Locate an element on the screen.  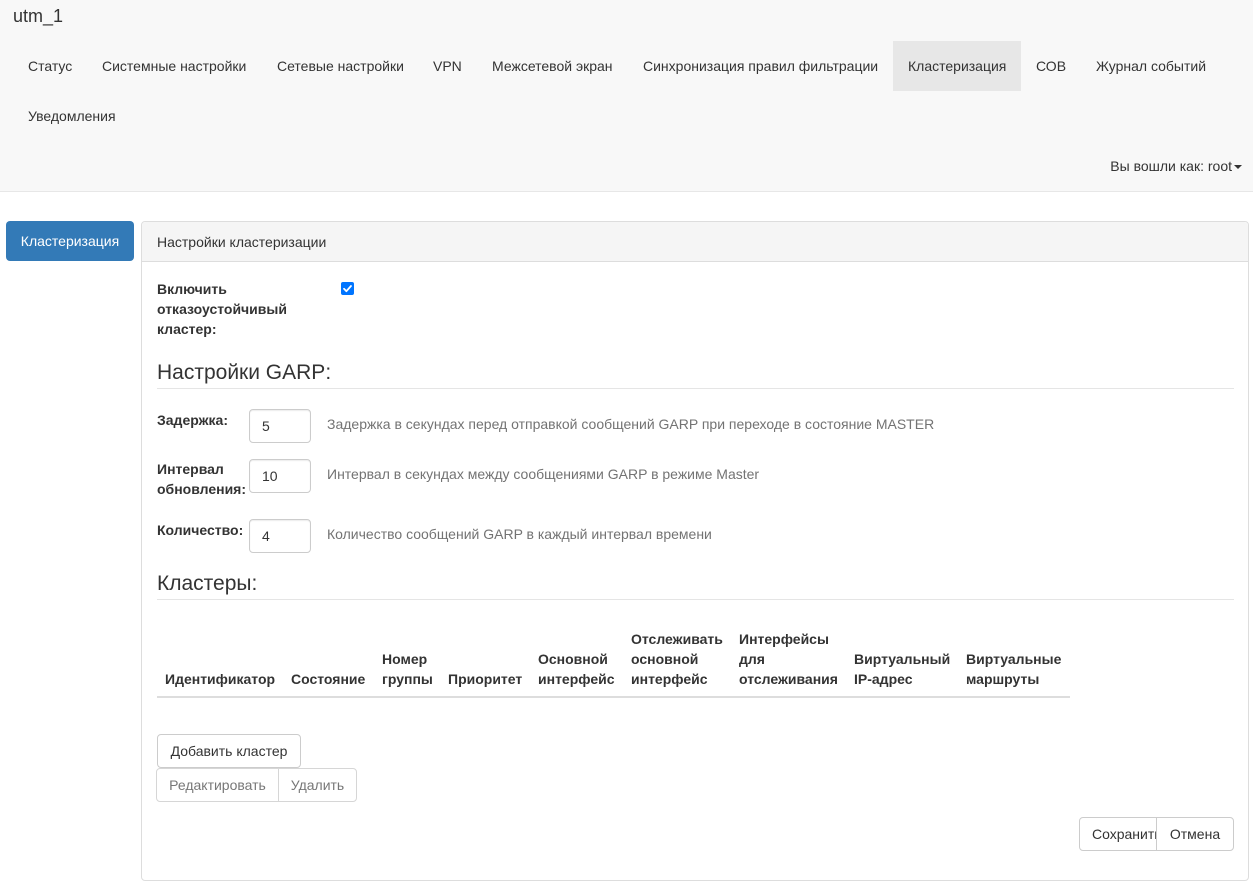
interval-input: 10 is located at coordinates (280, 476).